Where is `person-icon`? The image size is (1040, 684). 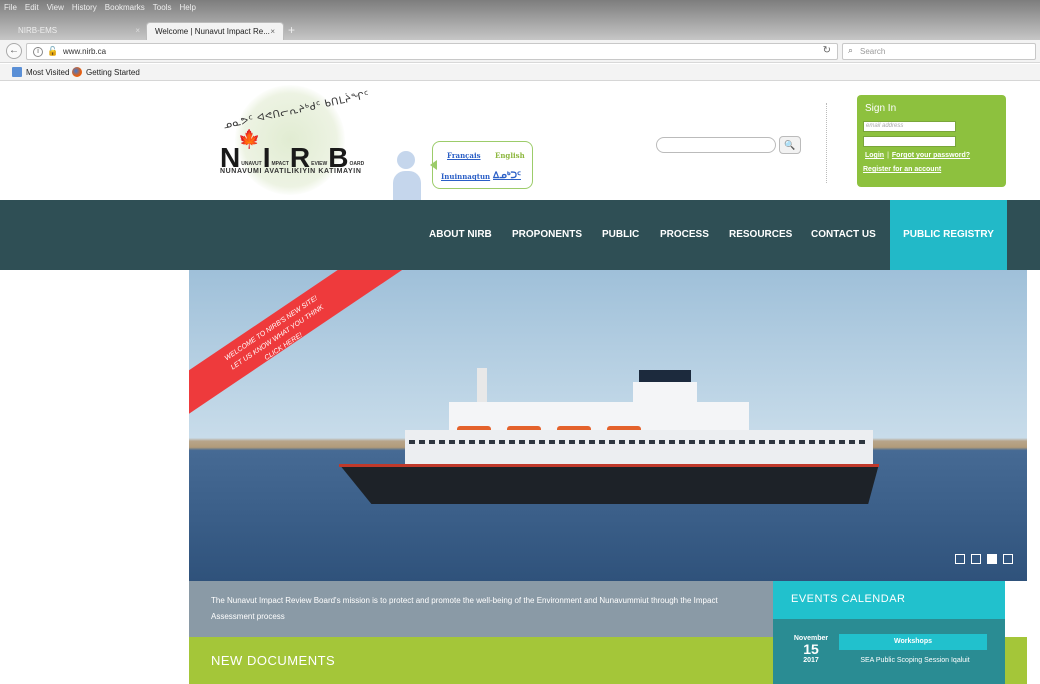 person-icon is located at coordinates (407, 176).